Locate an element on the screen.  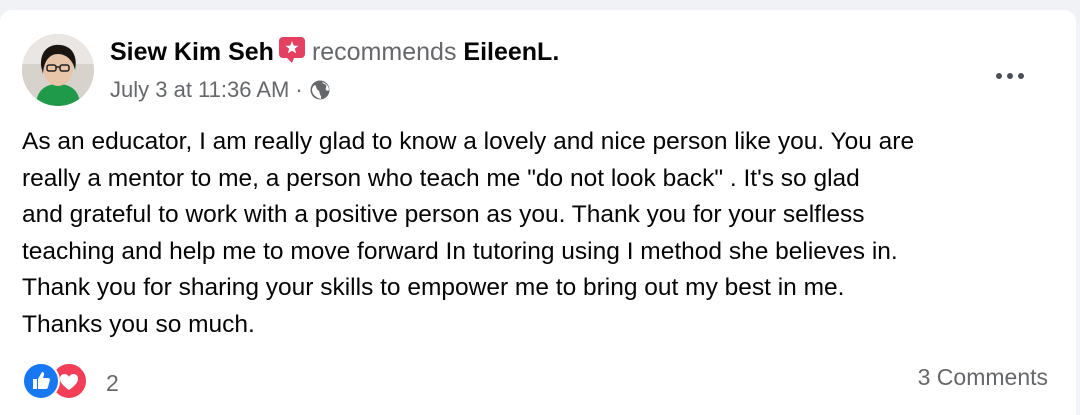
author-name: Siew Kim Seh is located at coordinates (192, 52).